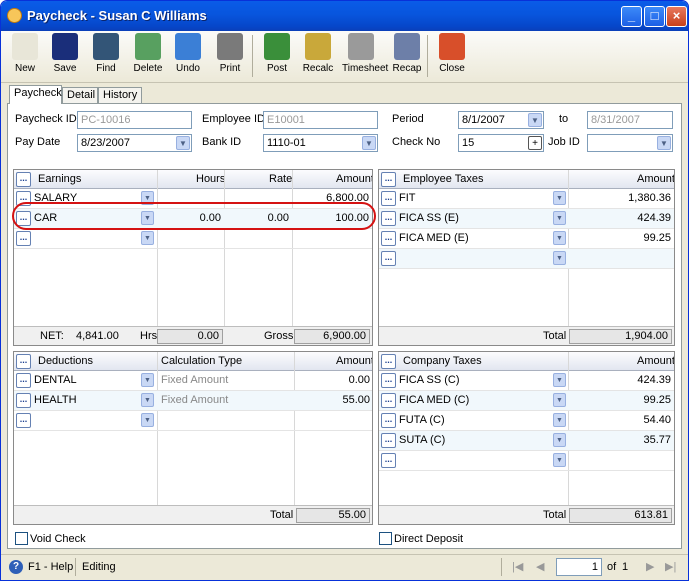 This screenshot has width=689, height=581. What do you see at coordinates (35, 94) in the screenshot?
I see `tab-paycheck: Paycheck` at bounding box center [35, 94].